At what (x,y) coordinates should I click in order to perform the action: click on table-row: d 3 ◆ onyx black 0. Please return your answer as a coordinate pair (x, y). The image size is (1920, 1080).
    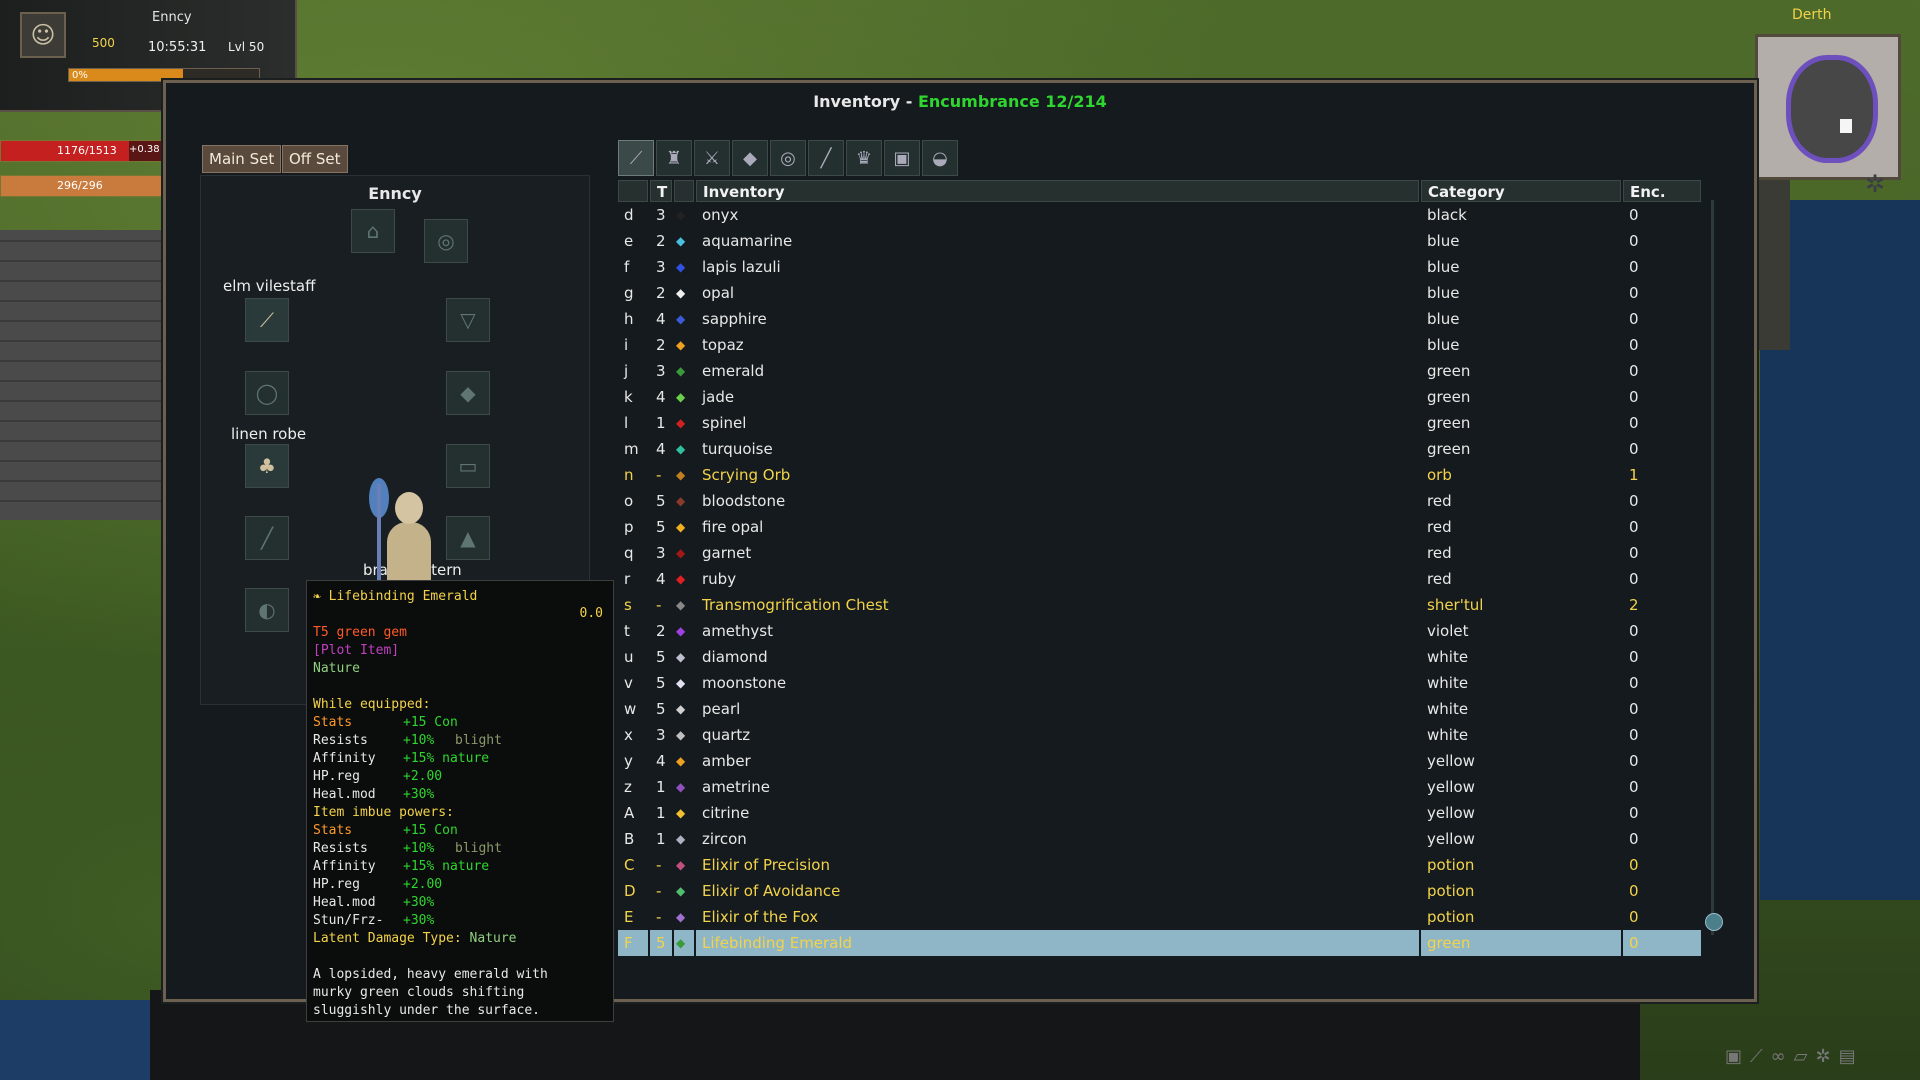
    Looking at the image, I should click on (1163, 215).